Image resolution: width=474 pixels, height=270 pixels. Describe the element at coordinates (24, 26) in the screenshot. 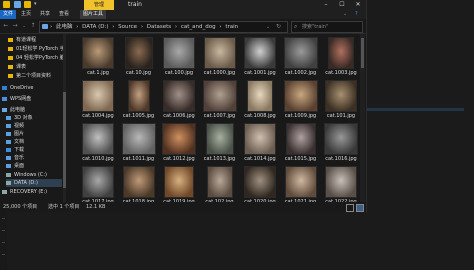

I see `recent-dropdown-icon: ⌄` at that location.